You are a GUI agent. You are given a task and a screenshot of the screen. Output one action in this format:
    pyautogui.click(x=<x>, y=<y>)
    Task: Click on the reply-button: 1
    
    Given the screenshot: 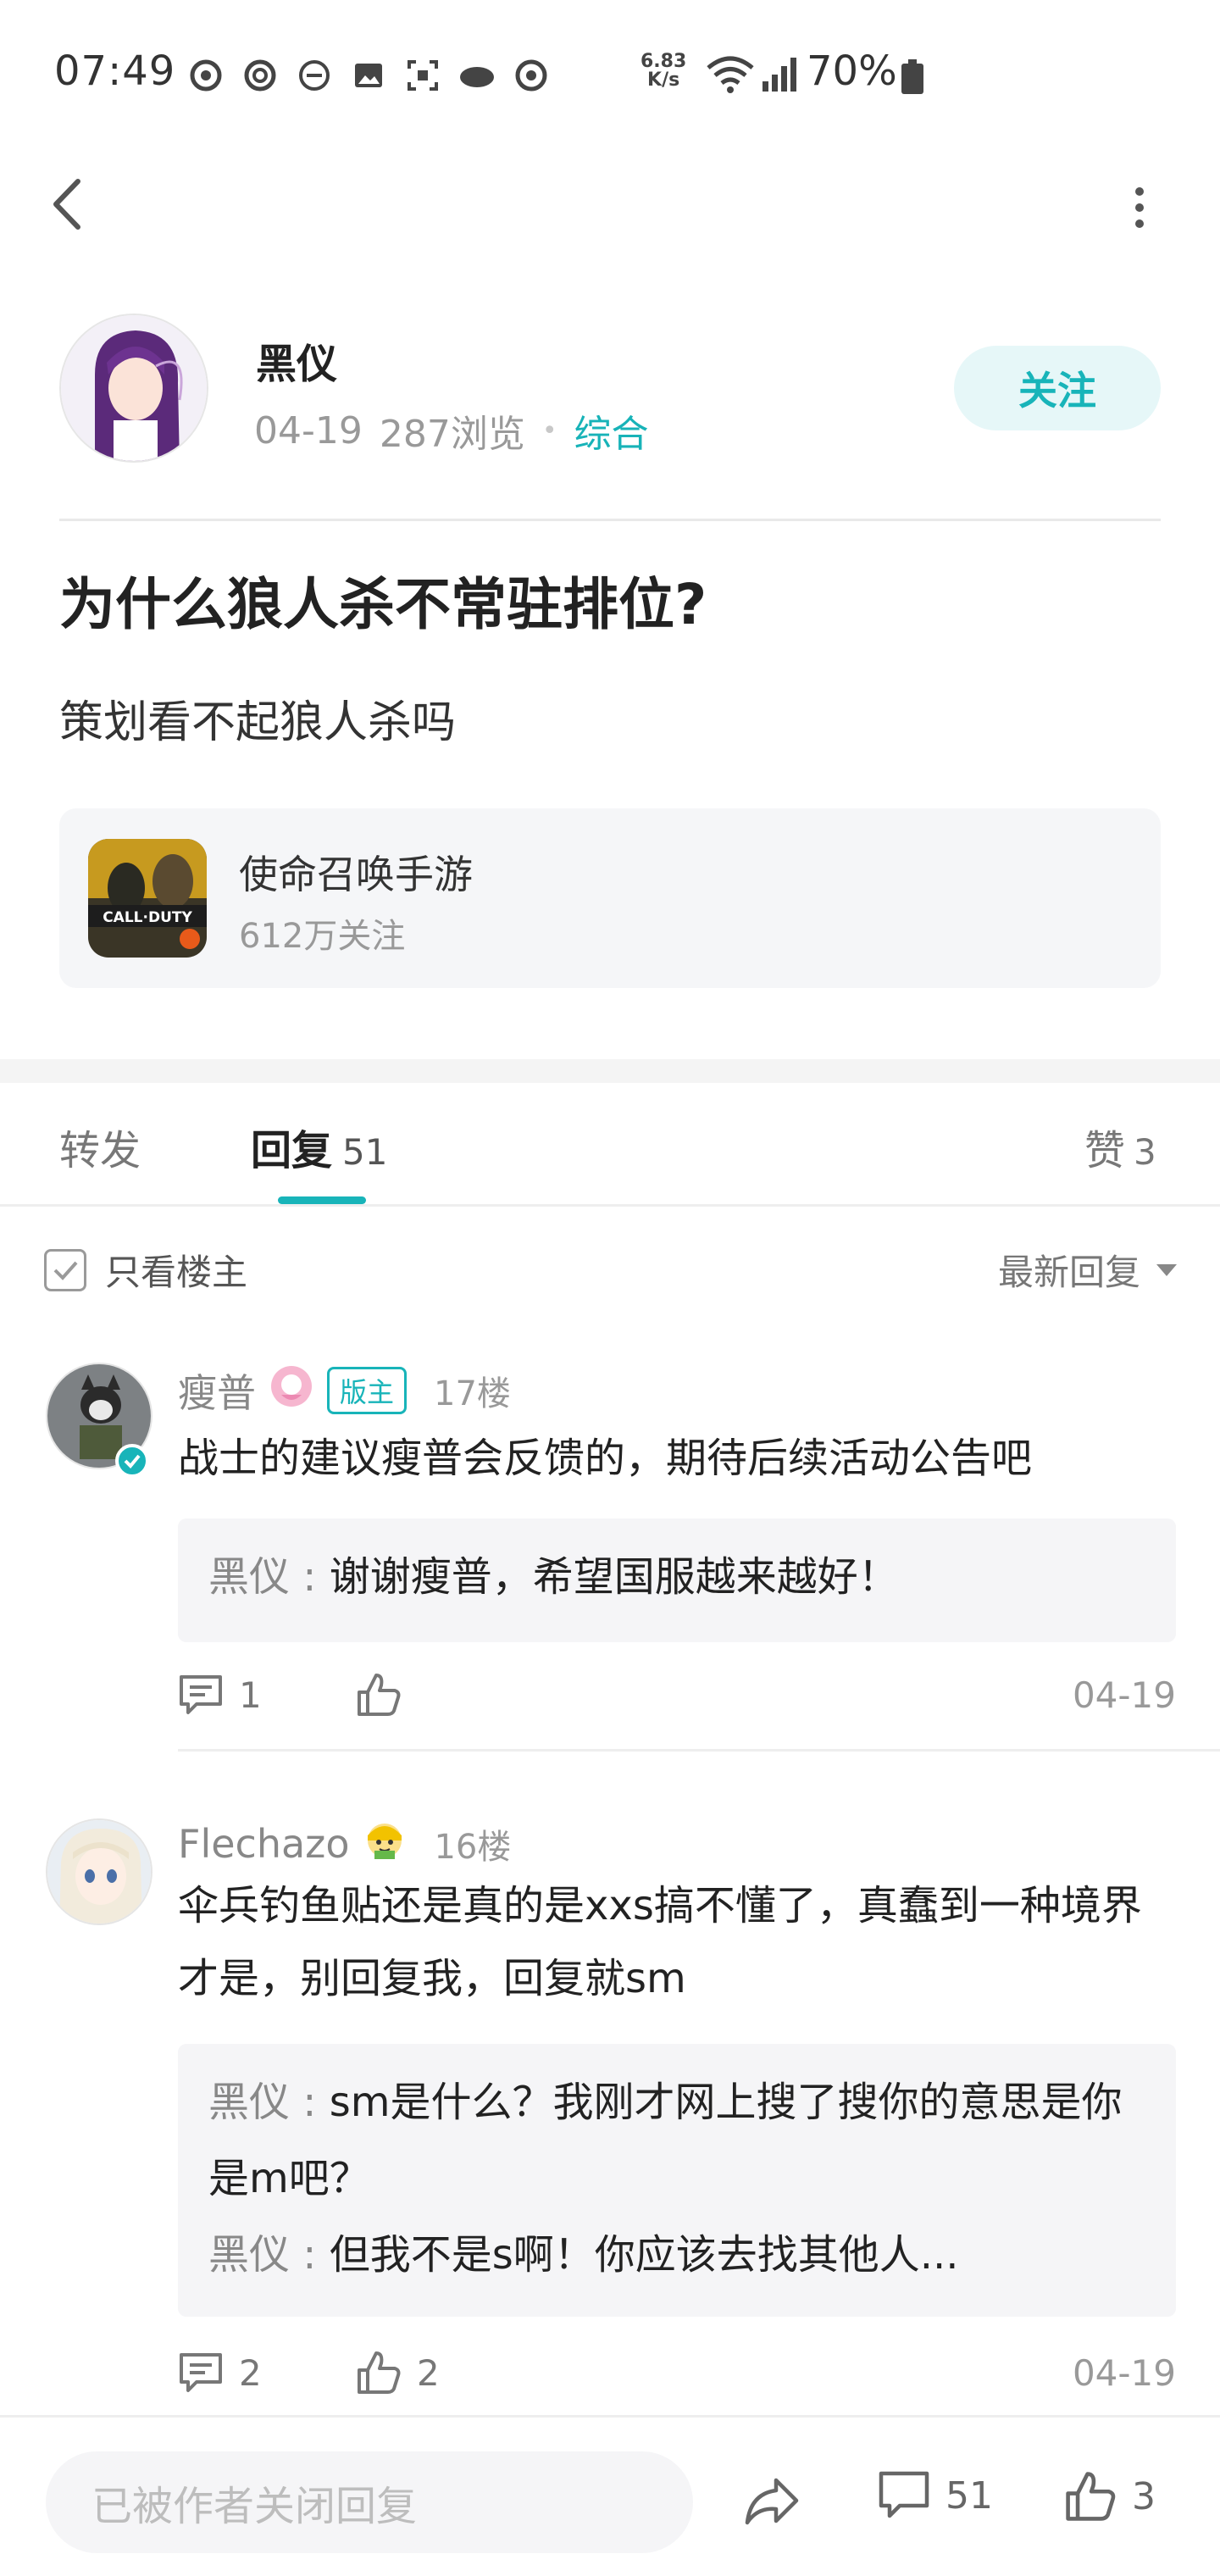 What is the action you would take?
    pyautogui.click(x=220, y=1695)
    